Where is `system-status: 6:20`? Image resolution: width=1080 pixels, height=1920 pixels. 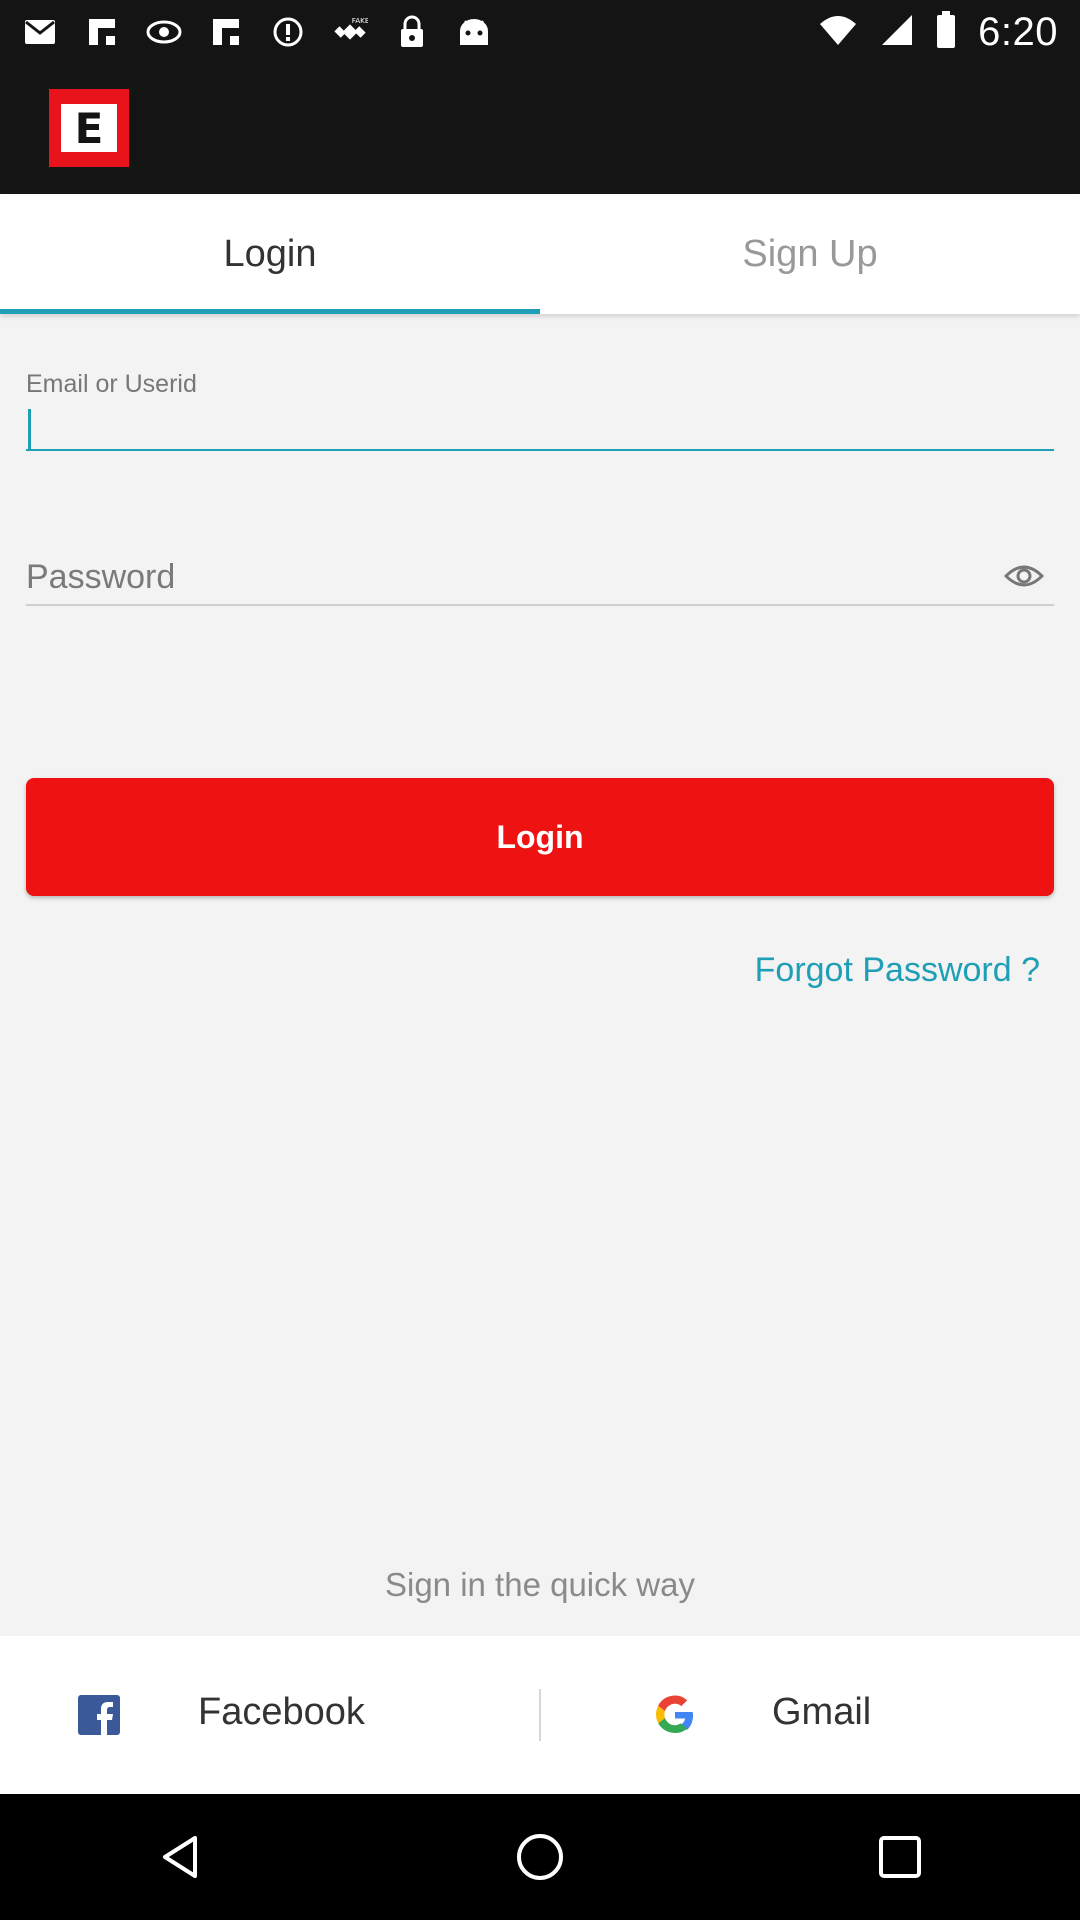 system-status: 6:20 is located at coordinates (938, 32).